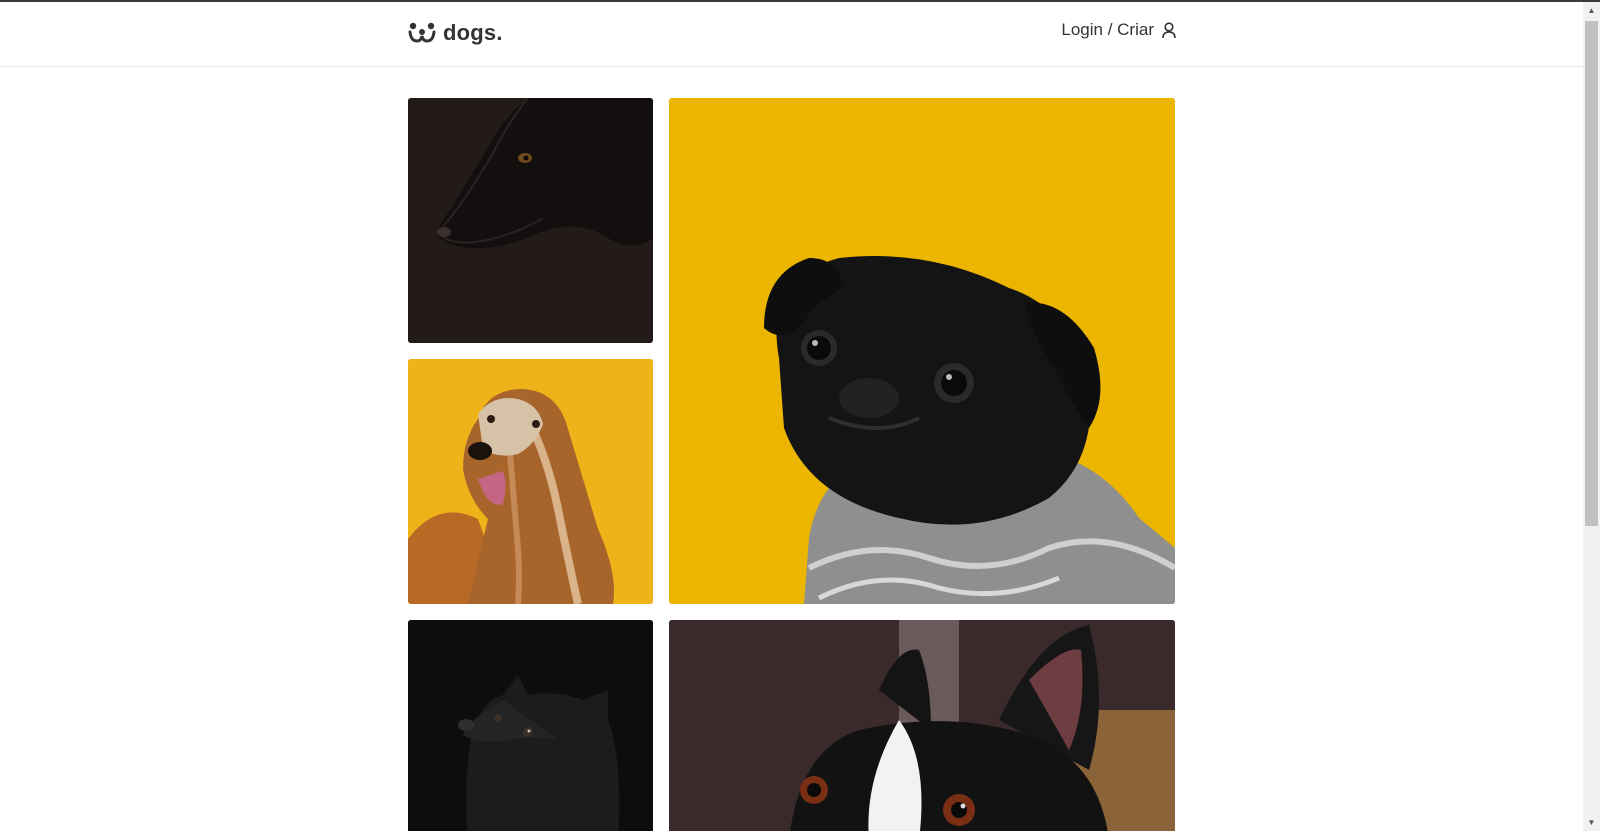 This screenshot has height=831, width=1600. Describe the element at coordinates (1591, 822) in the screenshot. I see `scroll-down-arrow-icon: ▼` at that location.